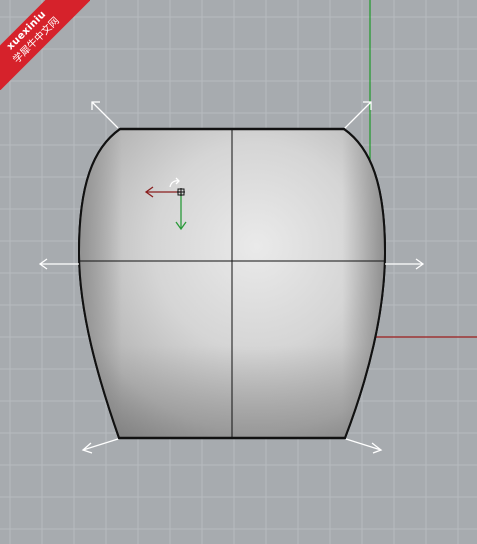 The width and height of the screenshot is (477, 544). I want to click on handle-top-left-arrow, so click(105, 115).